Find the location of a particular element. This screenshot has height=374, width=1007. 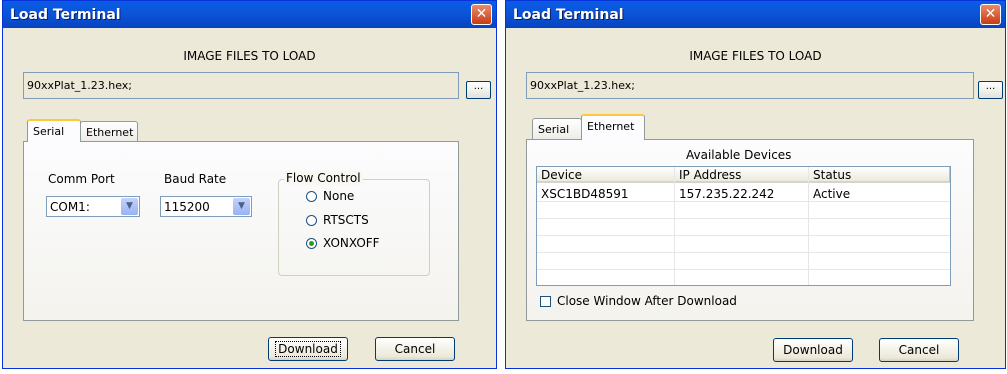

flow-control-label: Flow Control is located at coordinates (323, 178).